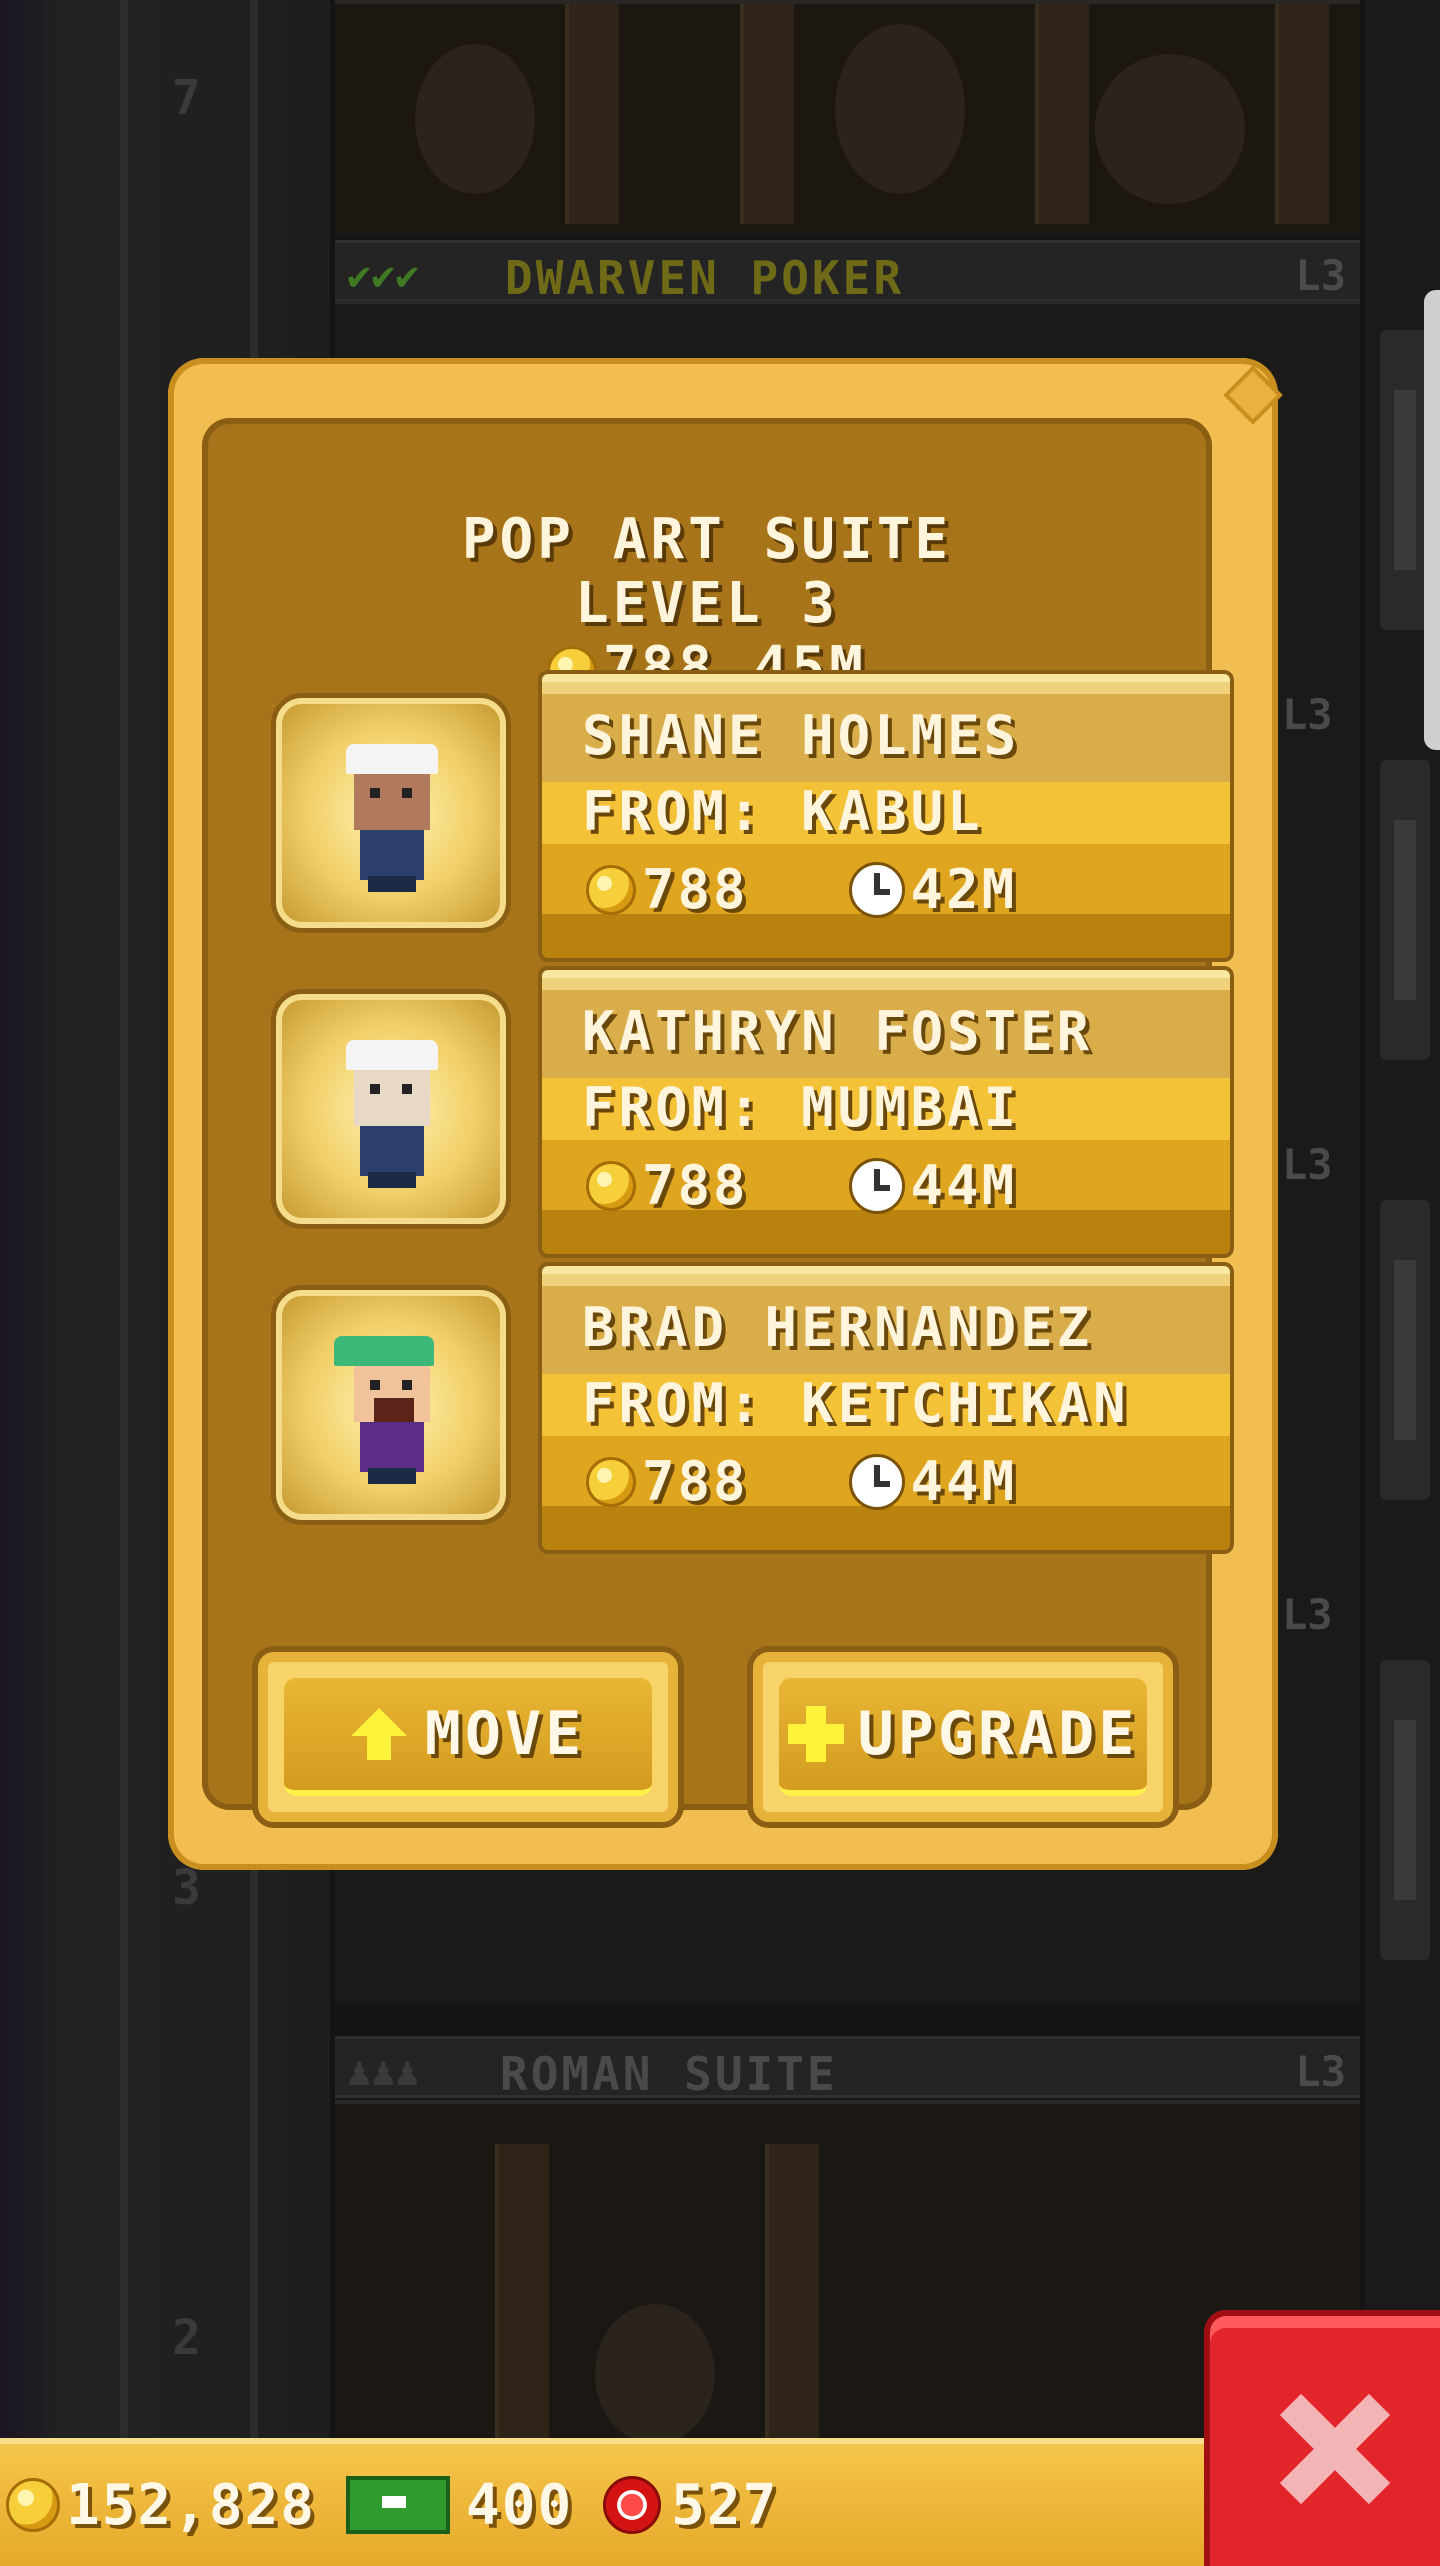 The image size is (1440, 2566). What do you see at coordinates (398, 2505) in the screenshot?
I see `tower-bux-icon` at bounding box center [398, 2505].